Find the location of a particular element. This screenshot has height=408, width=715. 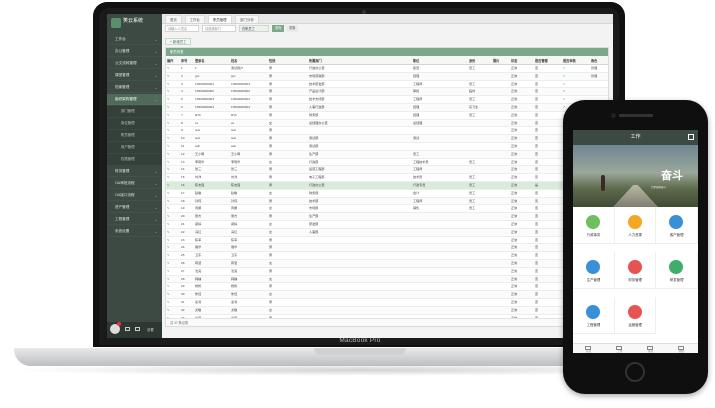

table-row: ✎29杨帆杨帆男正常否✓ is located at coordinates (387, 287).